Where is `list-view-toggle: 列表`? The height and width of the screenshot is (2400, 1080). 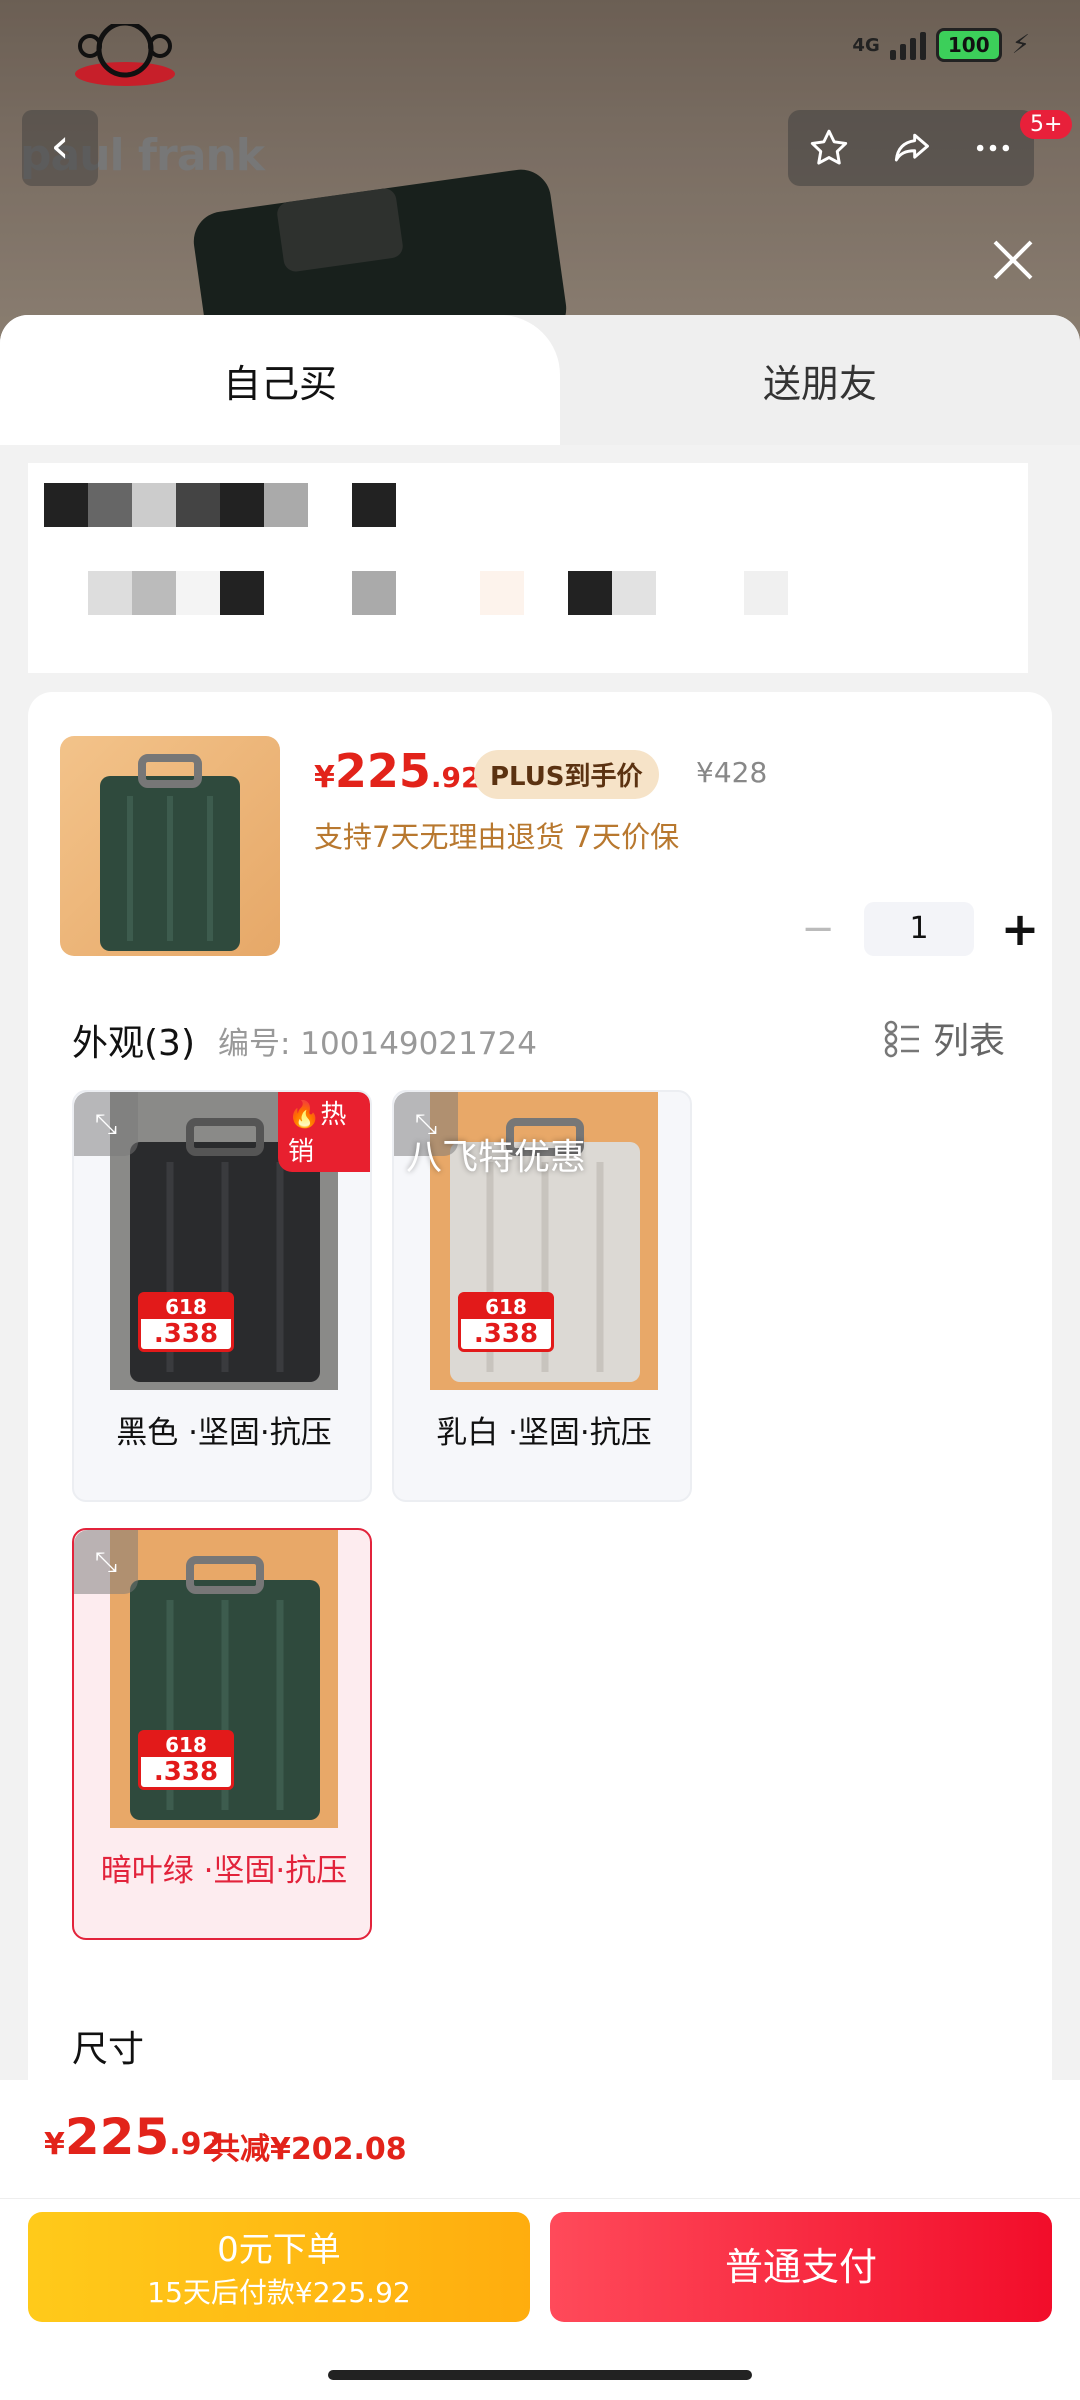
list-view-toggle: 列表 is located at coordinates (944, 1038).